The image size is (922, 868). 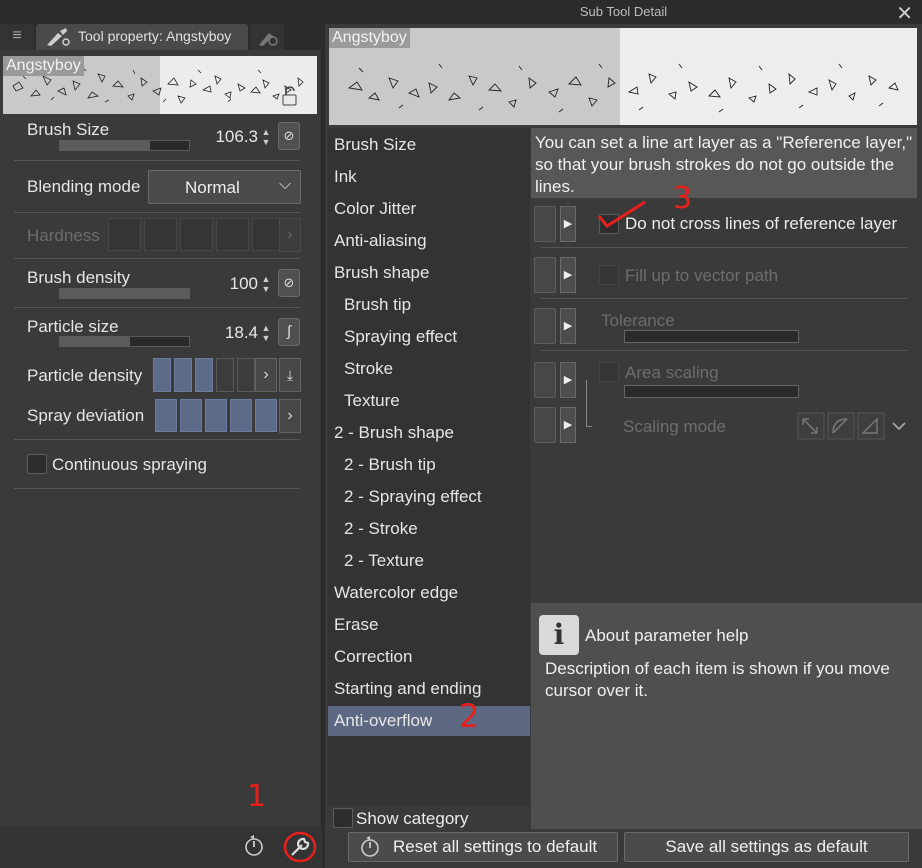 What do you see at coordinates (638, 320) in the screenshot?
I see `tolerance-label: Tolerance` at bounding box center [638, 320].